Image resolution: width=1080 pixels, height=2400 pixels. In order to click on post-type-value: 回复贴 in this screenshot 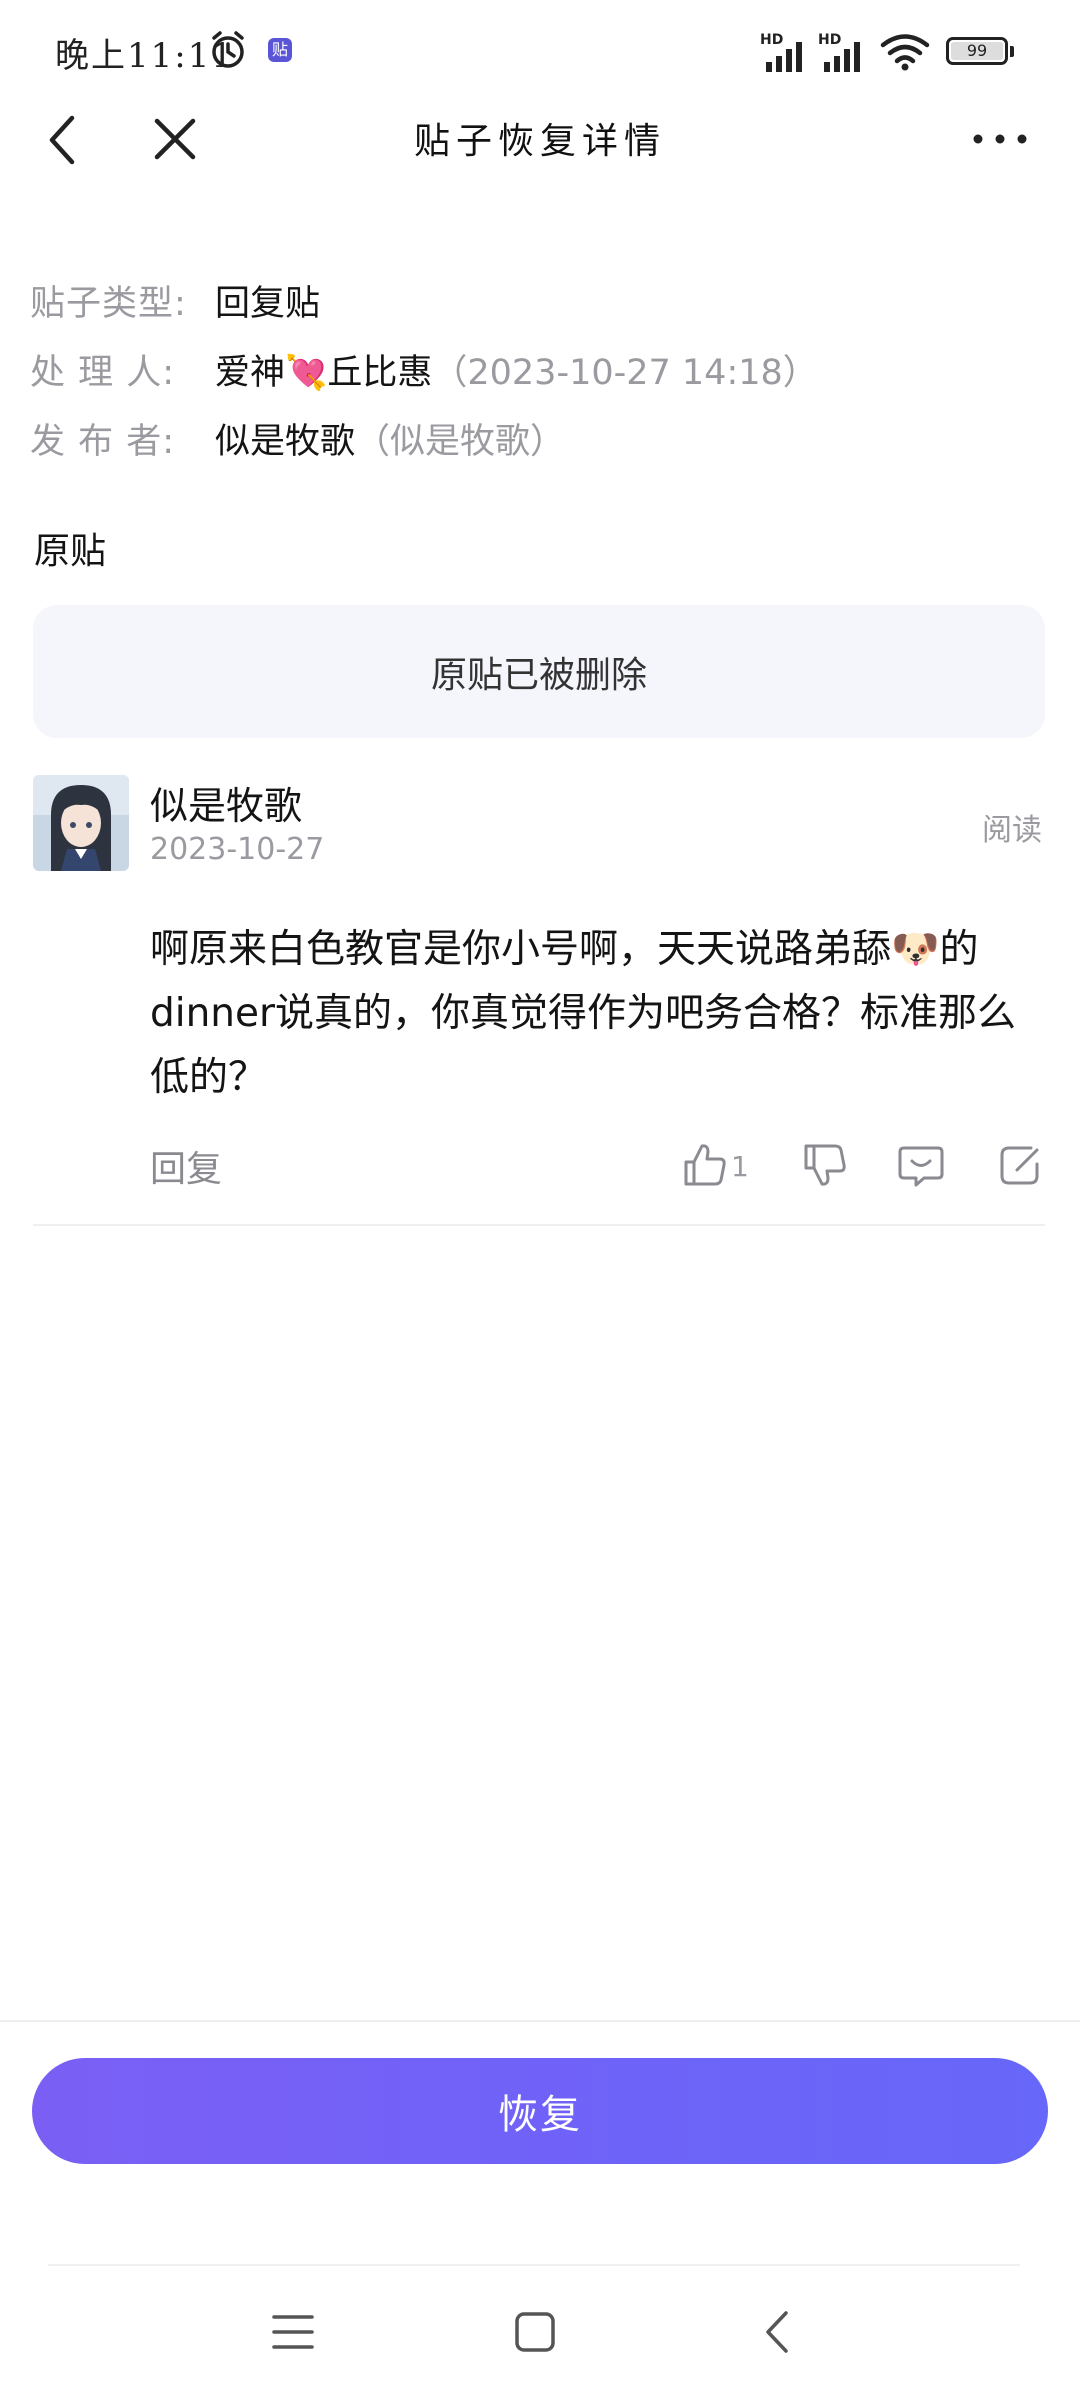, I will do `click(268, 304)`.